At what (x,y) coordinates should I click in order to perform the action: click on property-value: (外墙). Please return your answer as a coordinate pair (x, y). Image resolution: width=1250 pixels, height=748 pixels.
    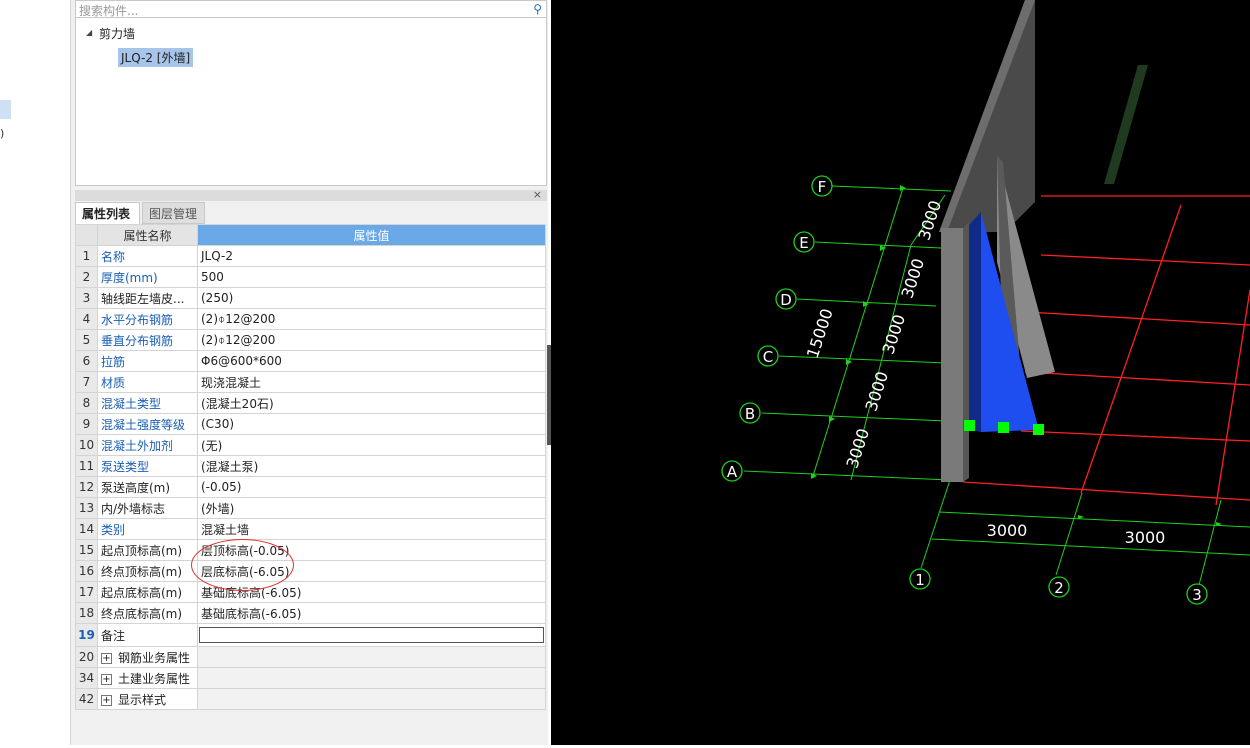
    Looking at the image, I should click on (371, 508).